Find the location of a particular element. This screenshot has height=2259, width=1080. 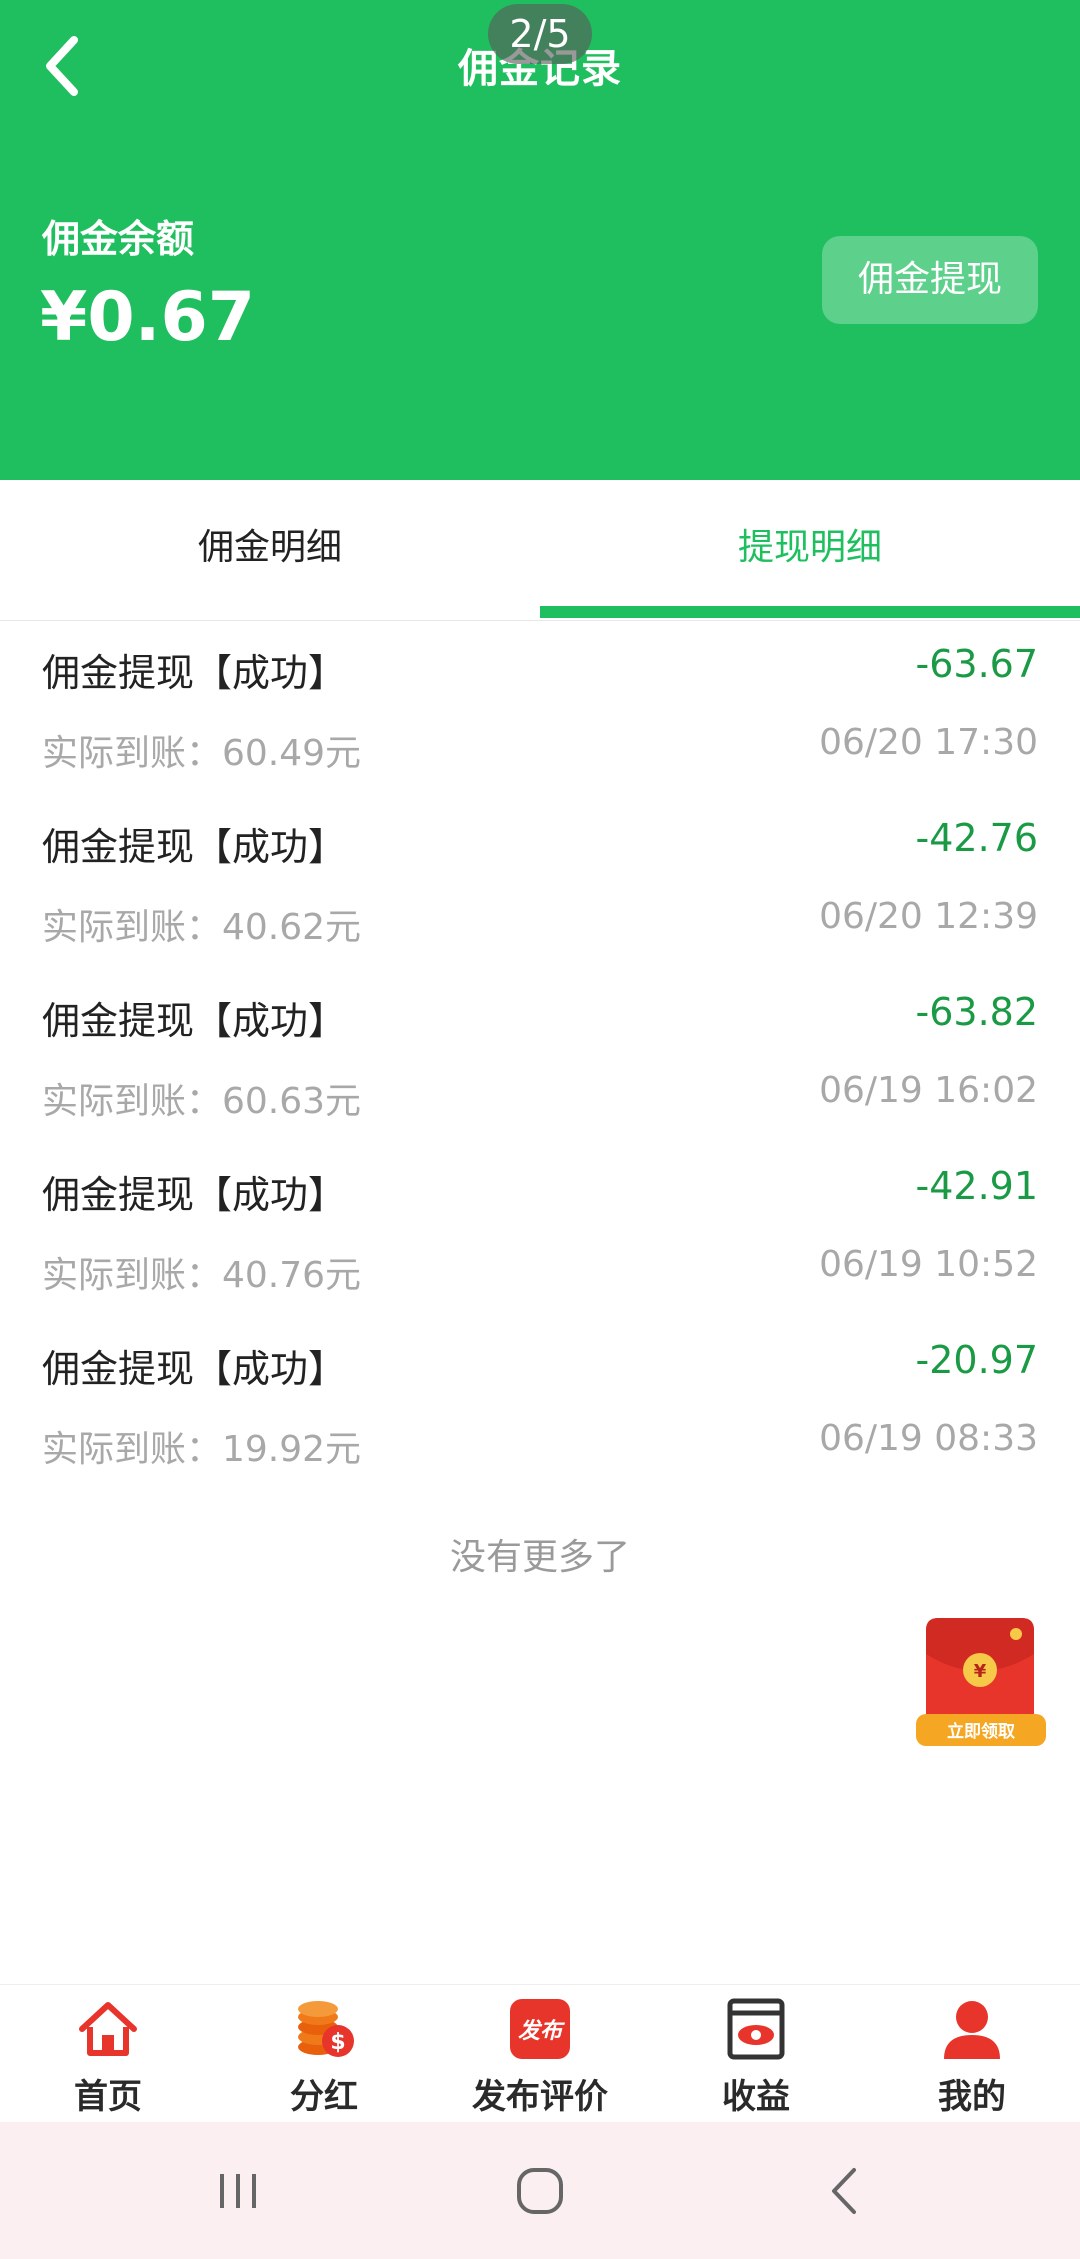

nav-dividend: $ 分红 is located at coordinates (324, 2054).